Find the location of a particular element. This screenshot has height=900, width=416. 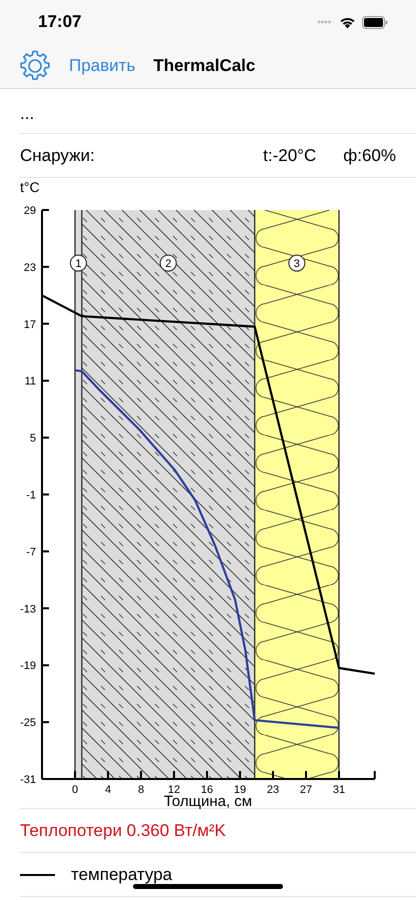

humidity-value: ф:60% is located at coordinates (369, 156).